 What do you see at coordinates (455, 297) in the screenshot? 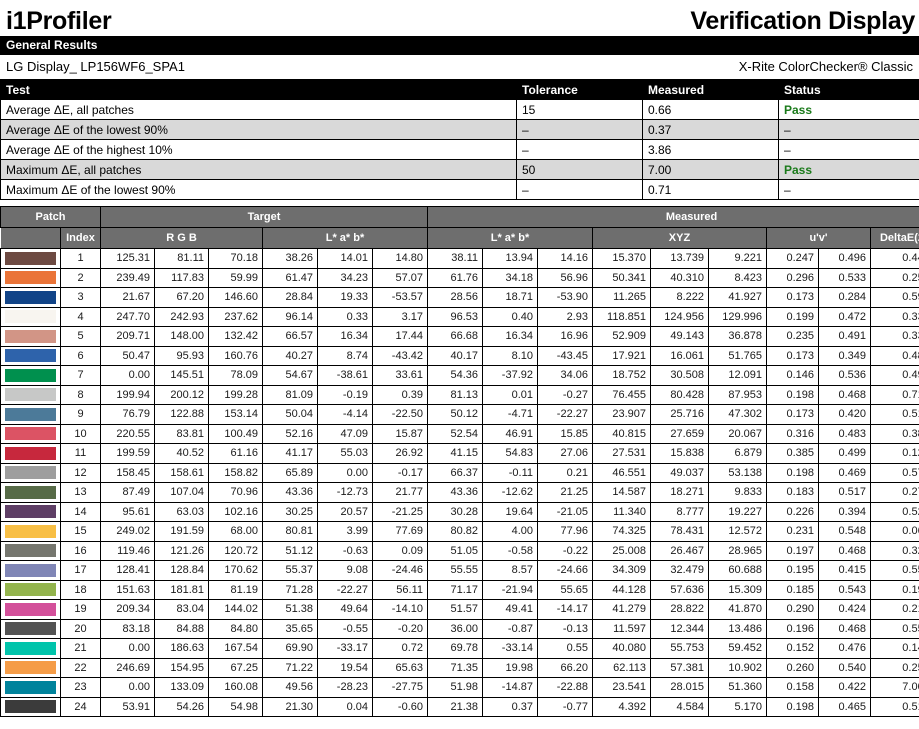
I see `measured-L: 28.56` at bounding box center [455, 297].